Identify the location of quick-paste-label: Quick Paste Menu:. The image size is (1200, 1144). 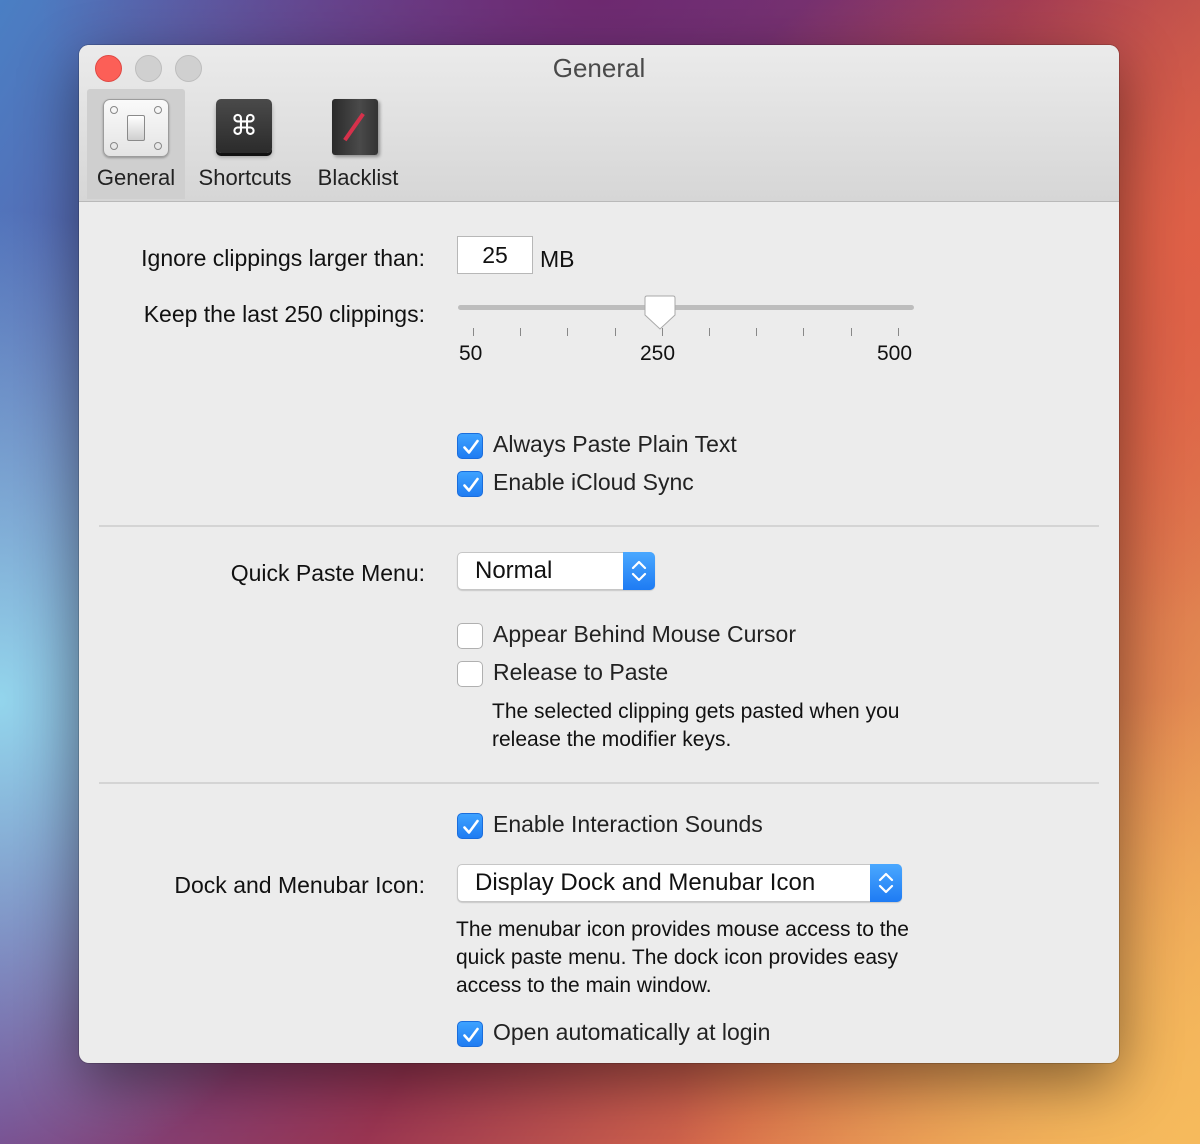
(327, 573).